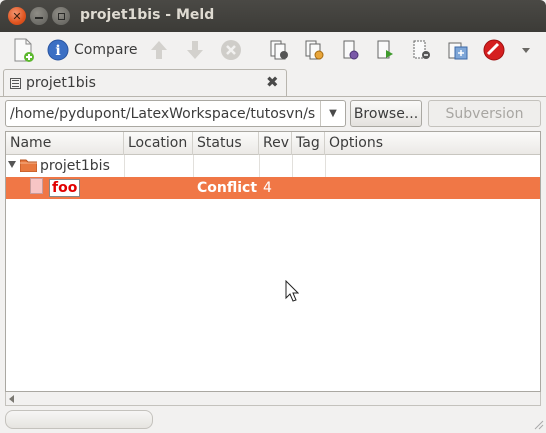 This screenshot has width=546, height=433. I want to click on vc-remove-button, so click(422, 50).